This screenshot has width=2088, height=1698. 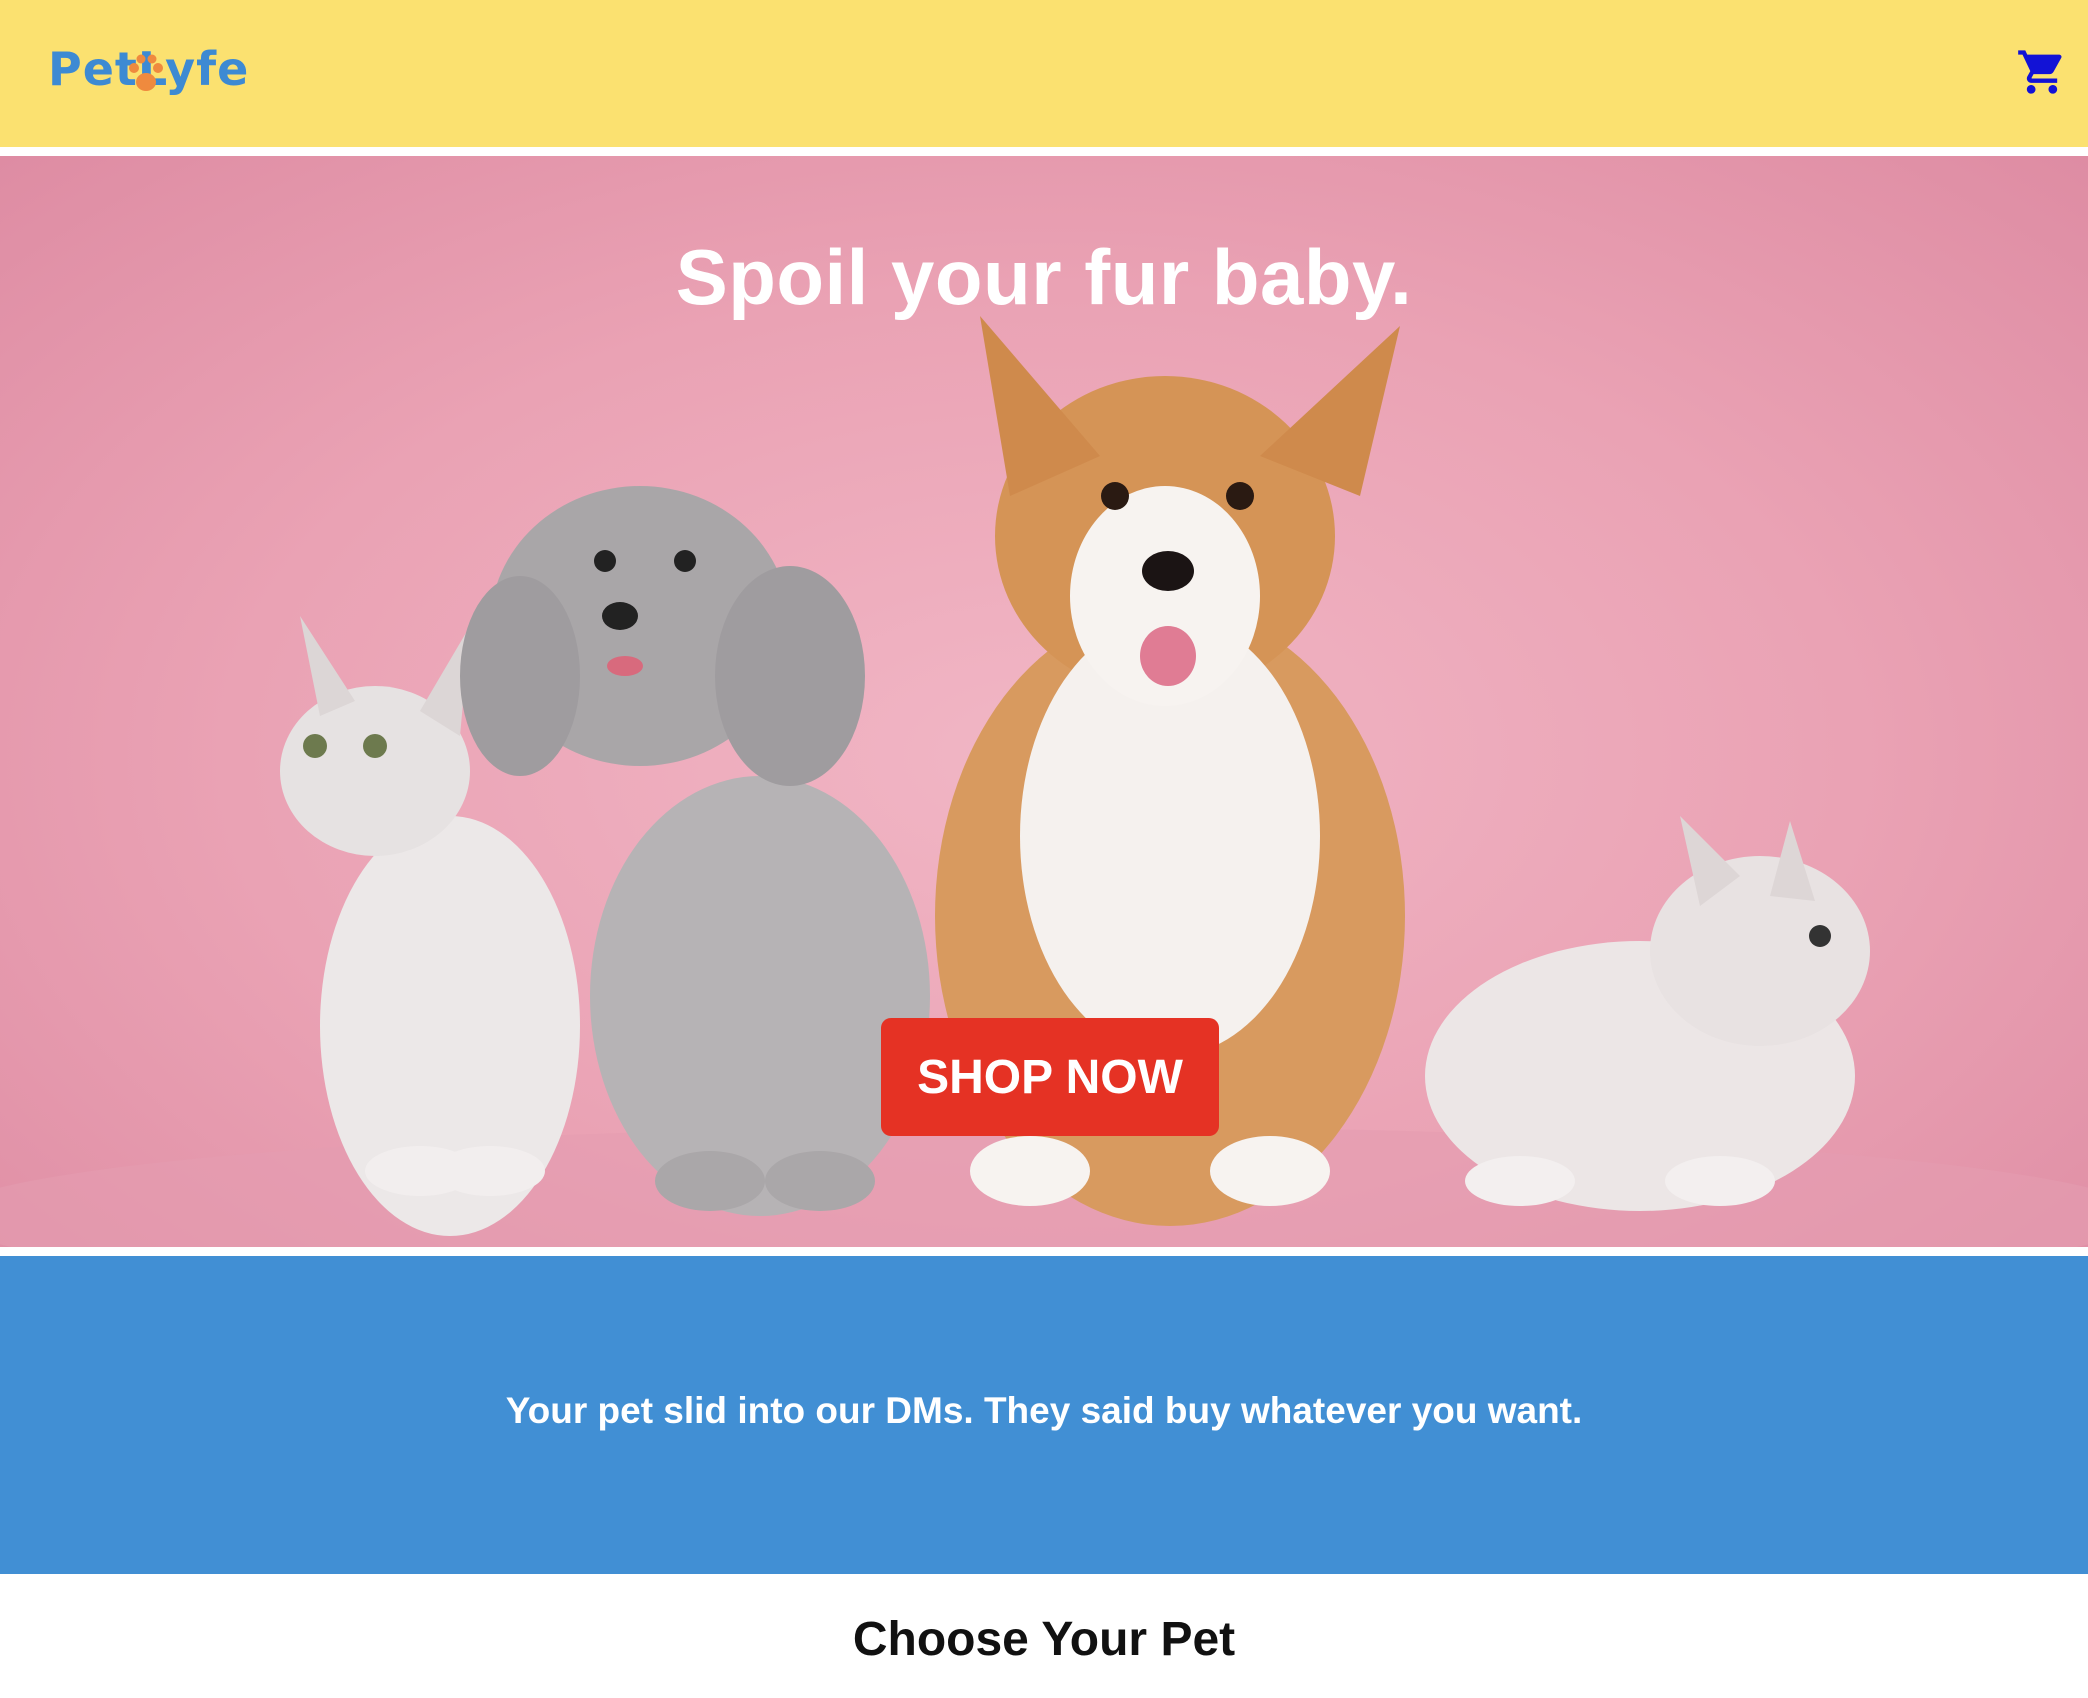 I want to click on right-cat-figure, so click(x=1647, y=1013).